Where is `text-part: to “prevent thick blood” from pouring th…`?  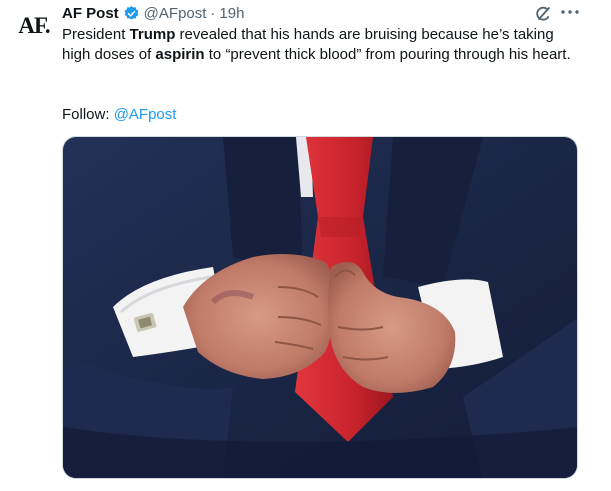
text-part: to “prevent thick blood” from pouring th… is located at coordinates (387, 54).